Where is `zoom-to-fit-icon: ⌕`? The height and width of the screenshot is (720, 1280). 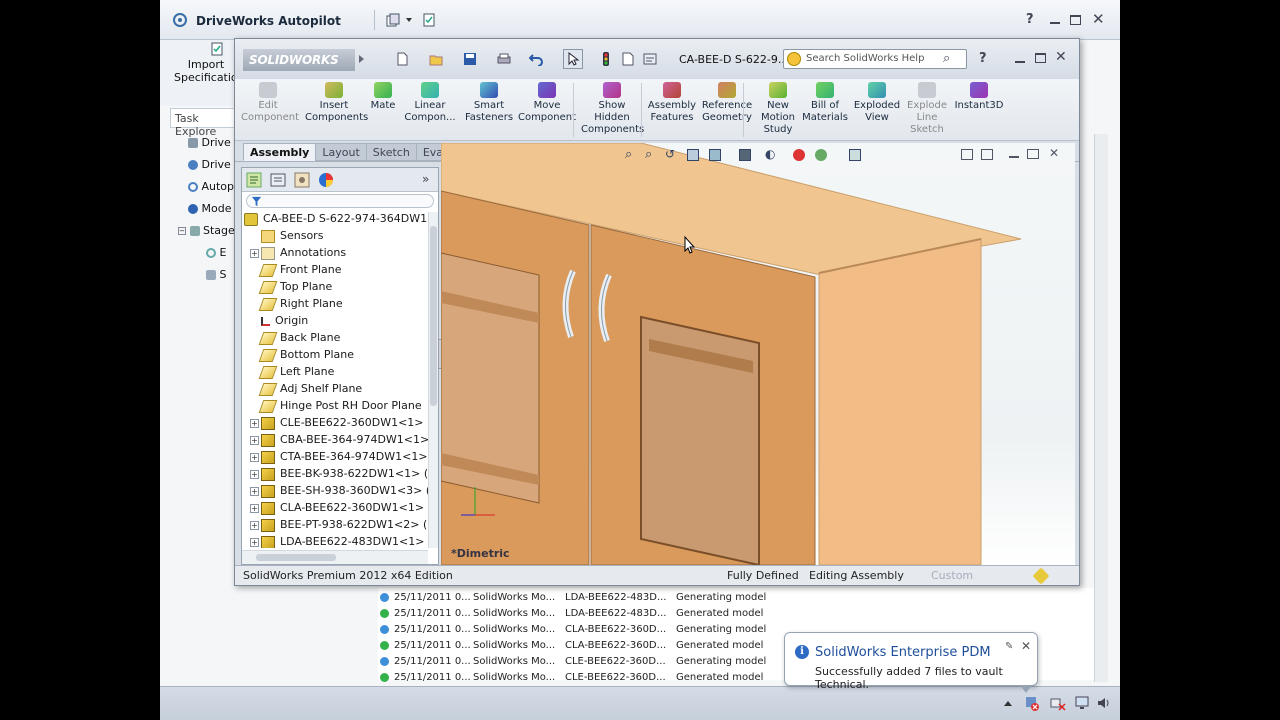
zoom-to-fit-icon: ⌕ is located at coordinates (628, 154).